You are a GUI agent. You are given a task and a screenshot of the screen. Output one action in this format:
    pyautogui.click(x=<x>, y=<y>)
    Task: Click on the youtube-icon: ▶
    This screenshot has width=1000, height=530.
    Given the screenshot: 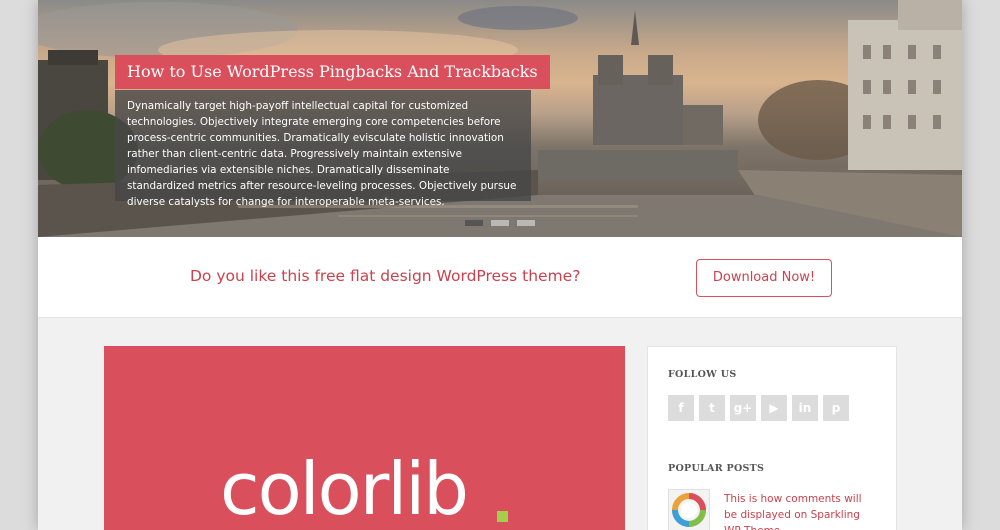 What is the action you would take?
    pyautogui.click(x=774, y=408)
    